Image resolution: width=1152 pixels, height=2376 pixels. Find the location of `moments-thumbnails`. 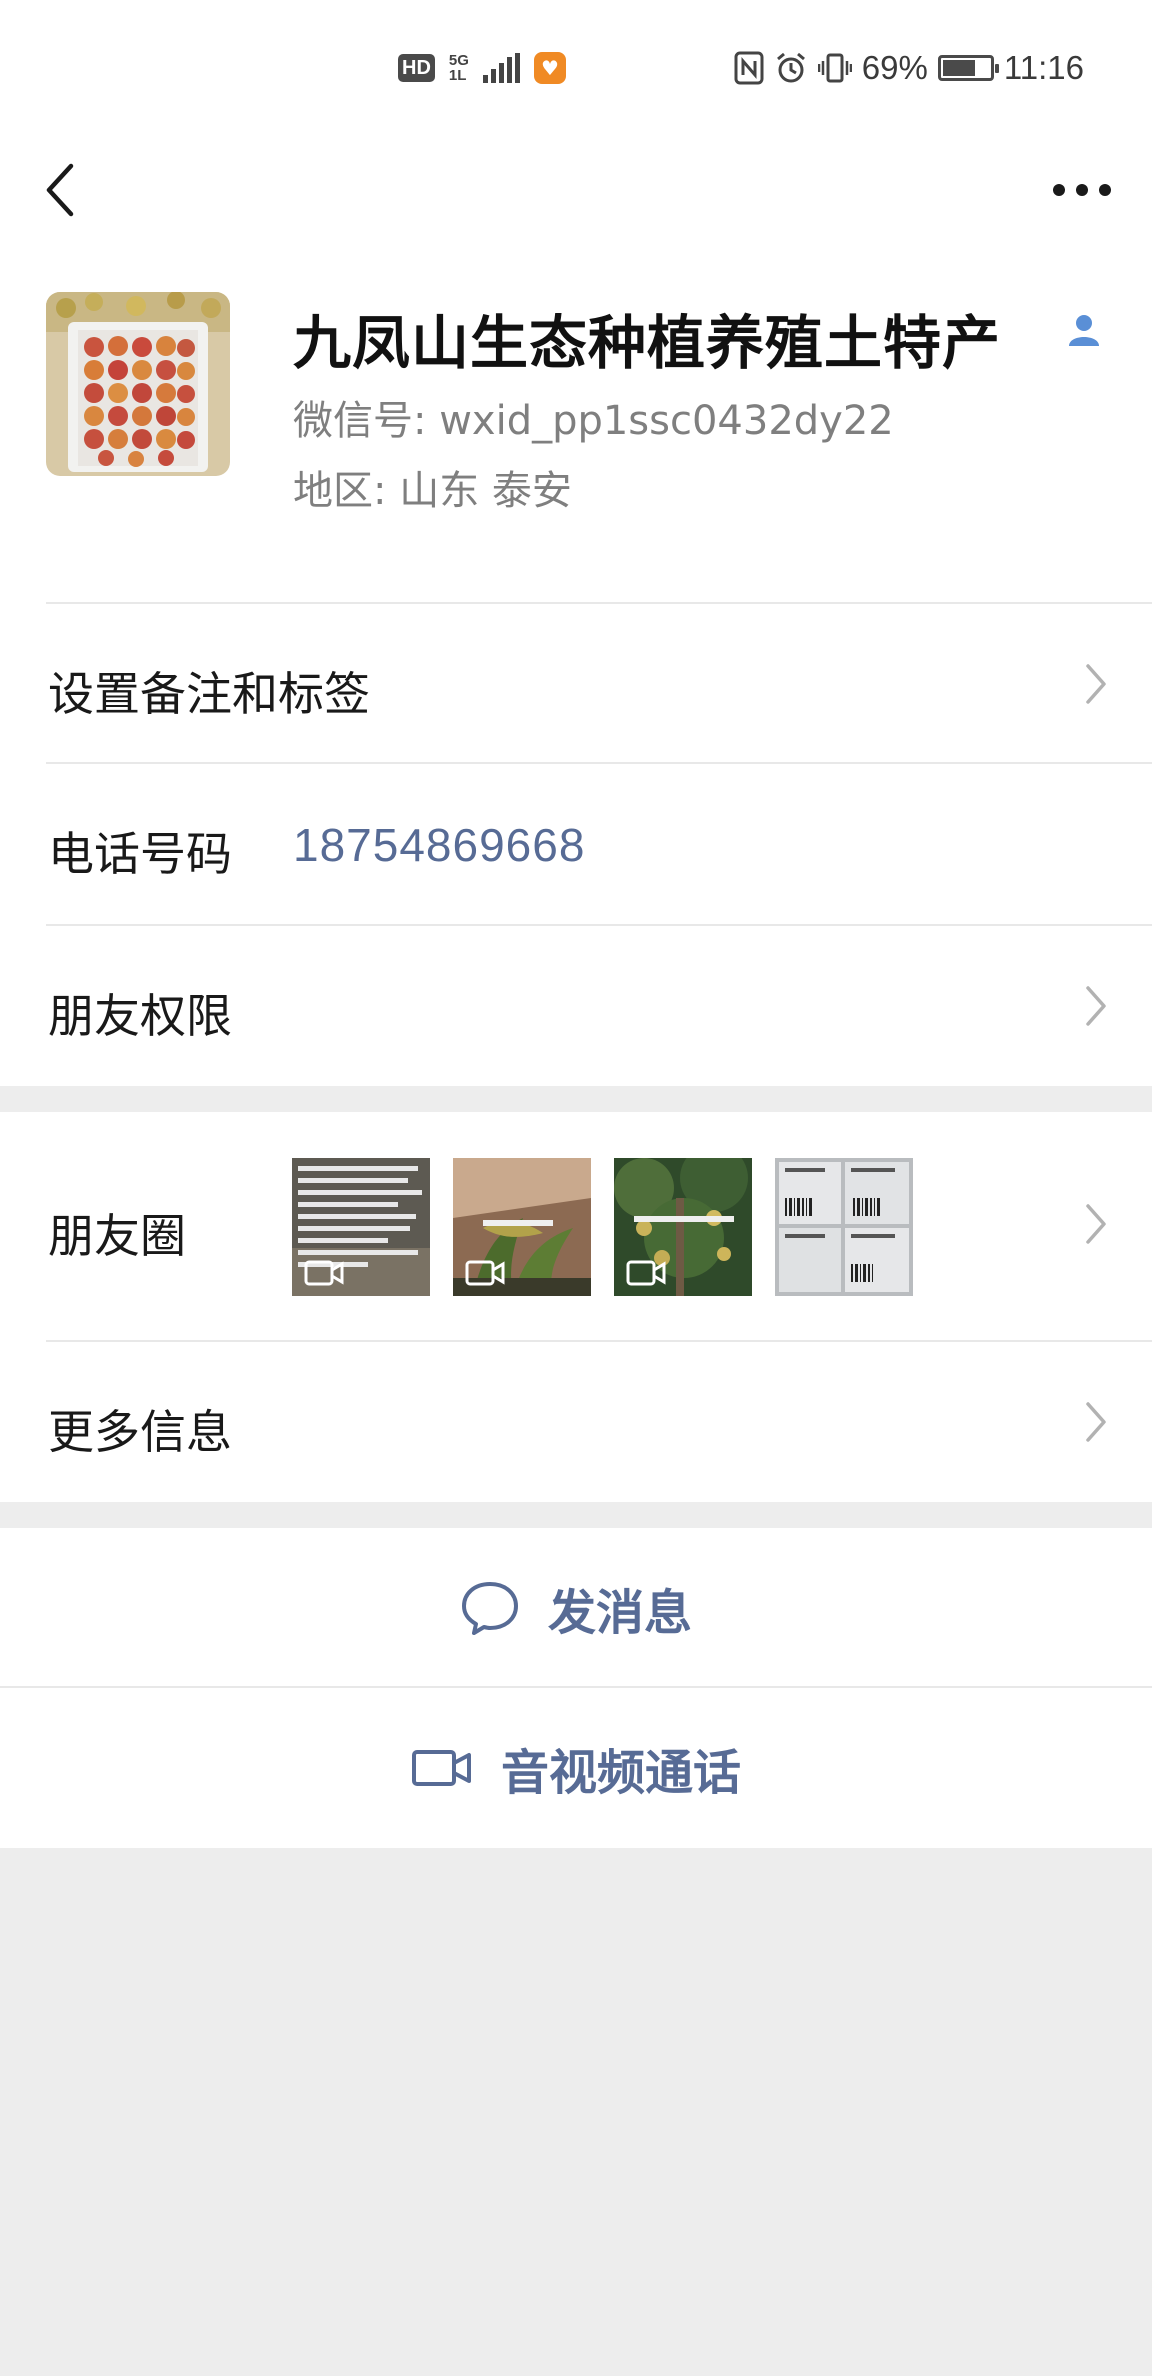

moments-thumbnails is located at coordinates (602, 1227).